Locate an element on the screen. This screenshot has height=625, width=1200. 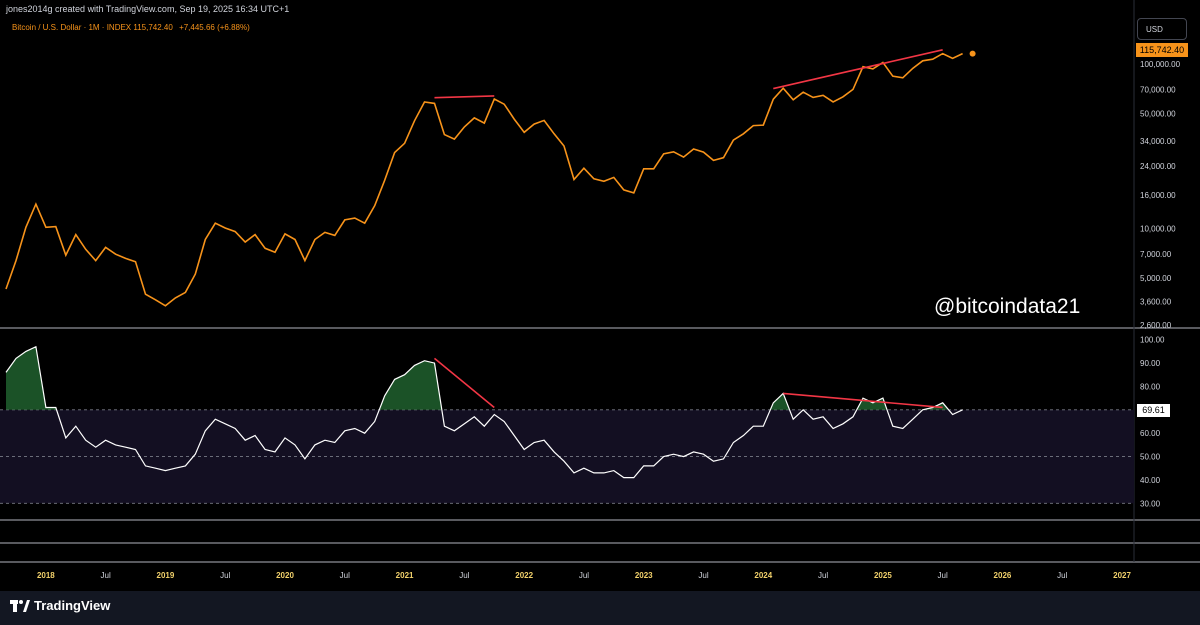
last-price-marker is located at coordinates (972, 53).